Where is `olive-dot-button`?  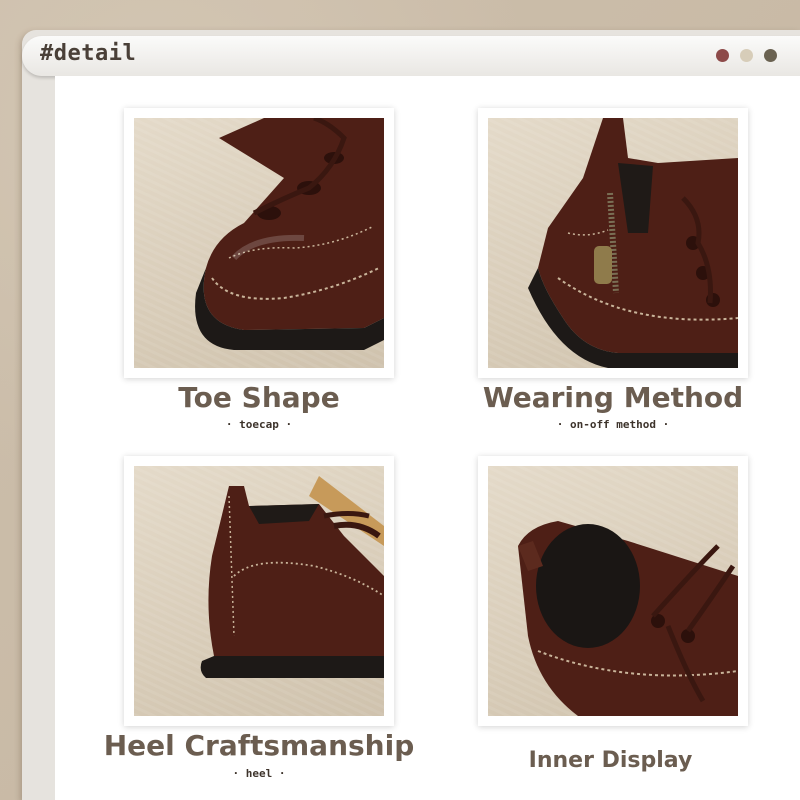 olive-dot-button is located at coordinates (770, 55).